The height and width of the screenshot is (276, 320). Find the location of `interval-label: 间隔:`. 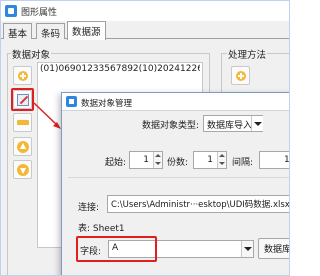

interval-label: 间隔: is located at coordinates (243, 163).